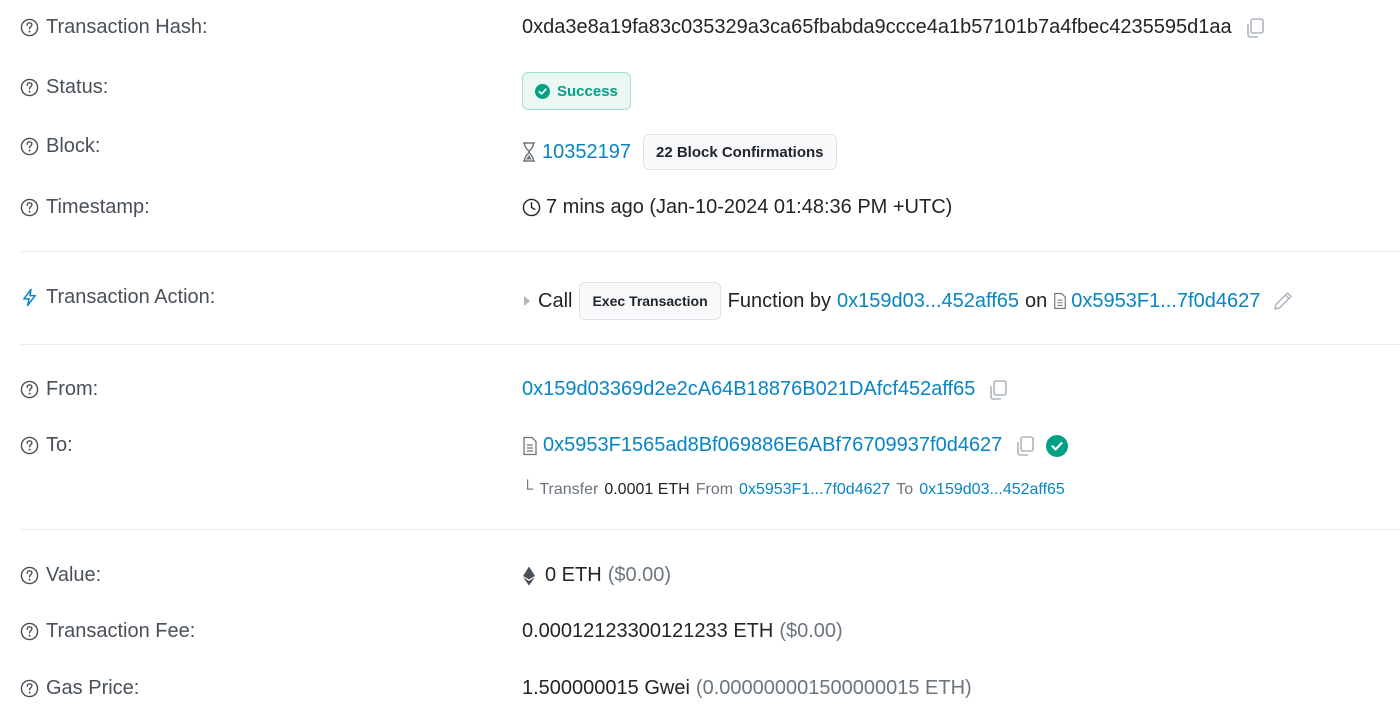 The height and width of the screenshot is (715, 1400). Describe the element at coordinates (779, 300) in the screenshot. I see `action-function-by-text: Function by` at that location.